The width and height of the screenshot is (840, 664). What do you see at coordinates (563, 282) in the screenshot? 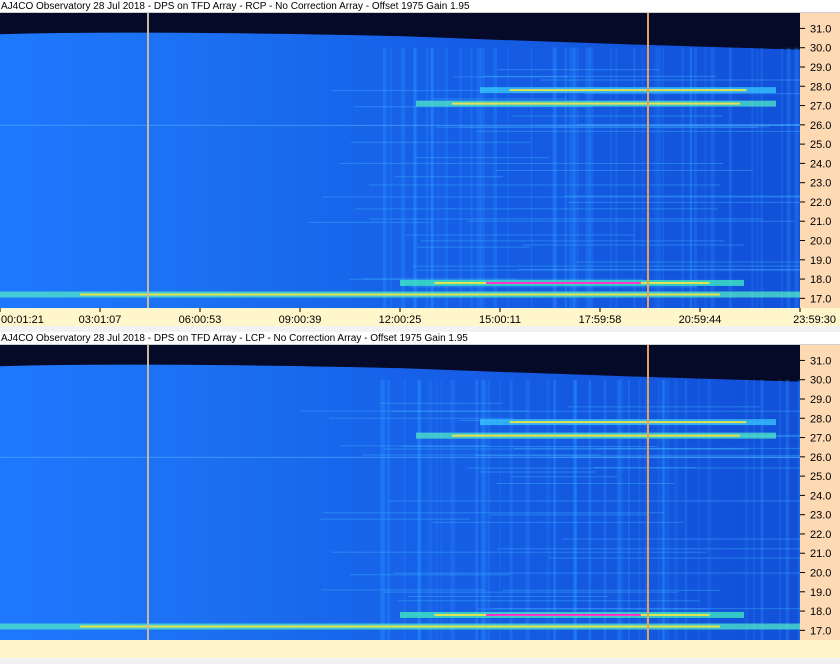
I see `emission-peak` at bounding box center [563, 282].